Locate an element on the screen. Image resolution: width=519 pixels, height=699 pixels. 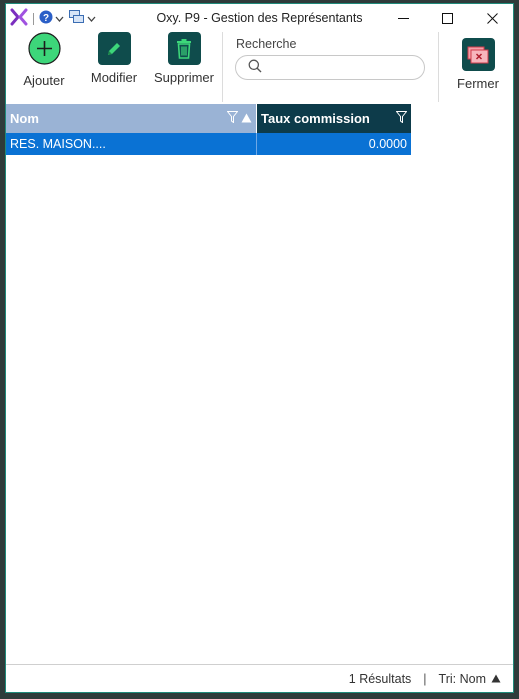
search-field is located at coordinates (330, 67).